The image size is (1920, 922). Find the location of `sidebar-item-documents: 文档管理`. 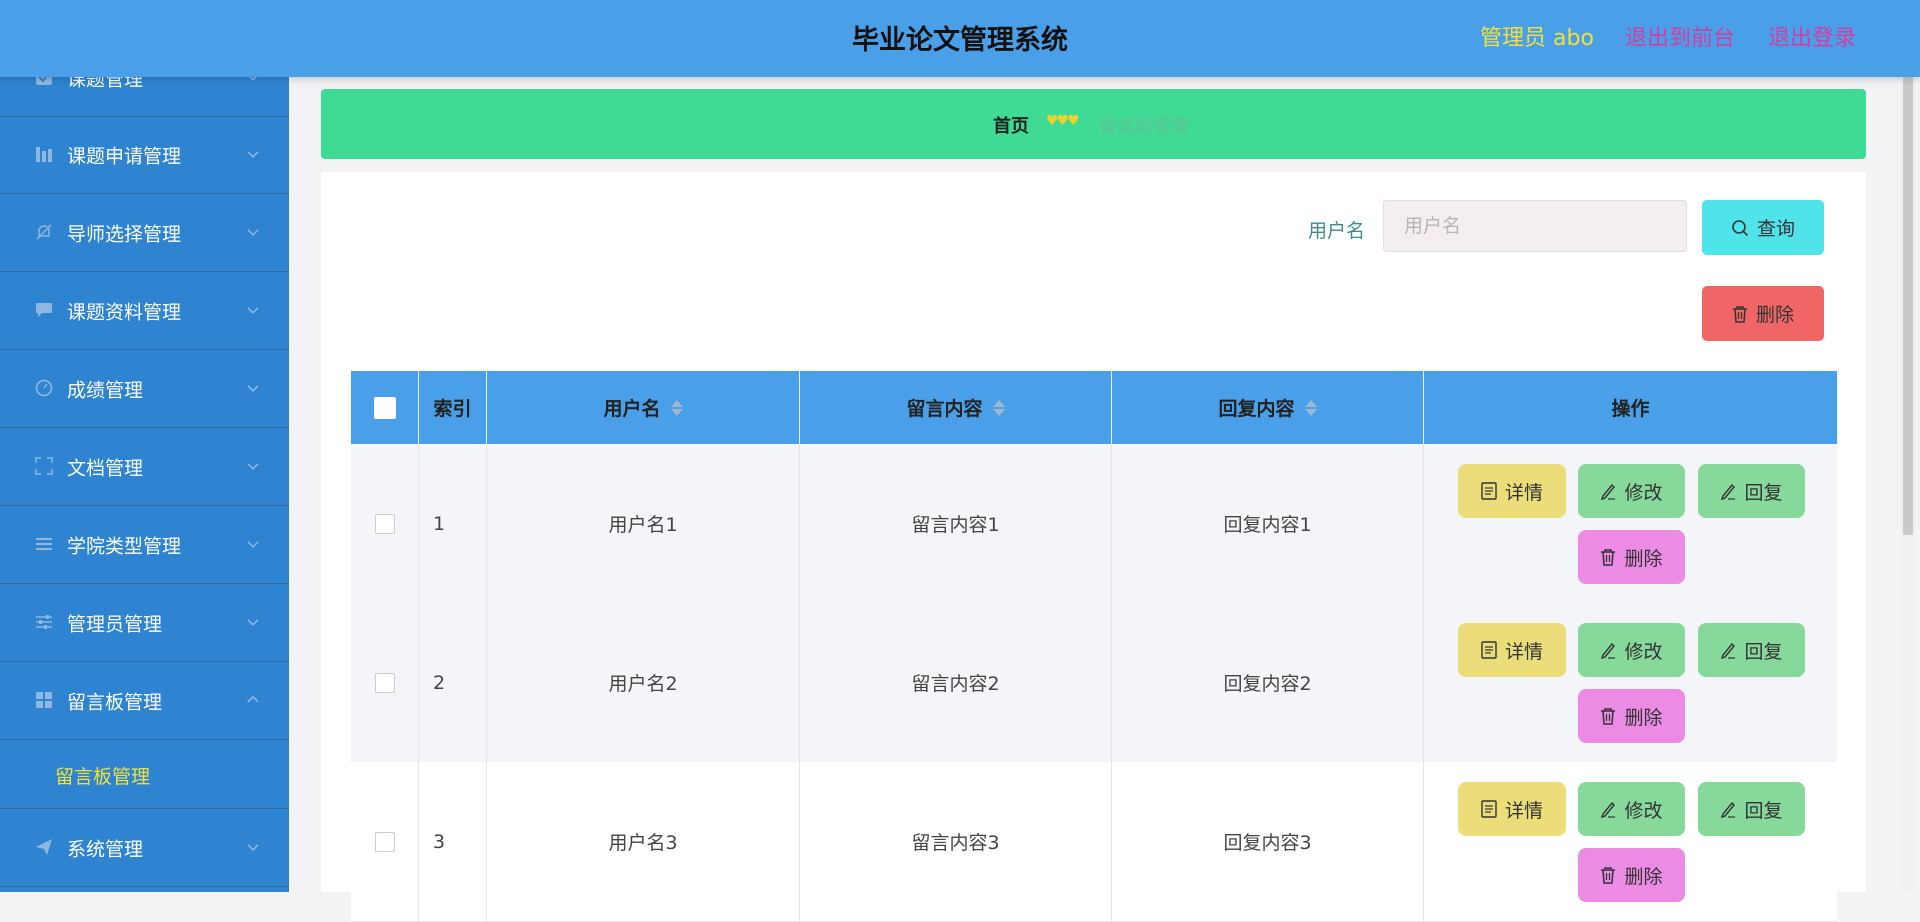

sidebar-item-documents: 文档管理 is located at coordinates (144, 467).